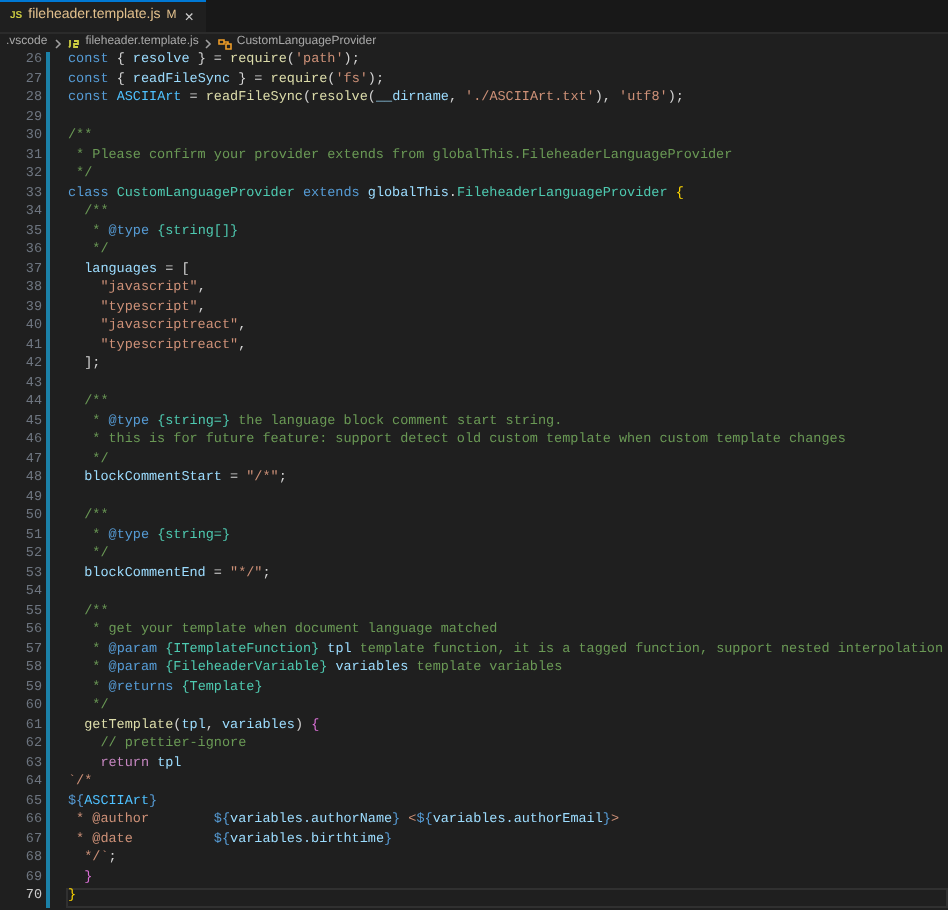 This screenshot has height=910, width=948. What do you see at coordinates (189, 17) in the screenshot?
I see `close-button: ×` at bounding box center [189, 17].